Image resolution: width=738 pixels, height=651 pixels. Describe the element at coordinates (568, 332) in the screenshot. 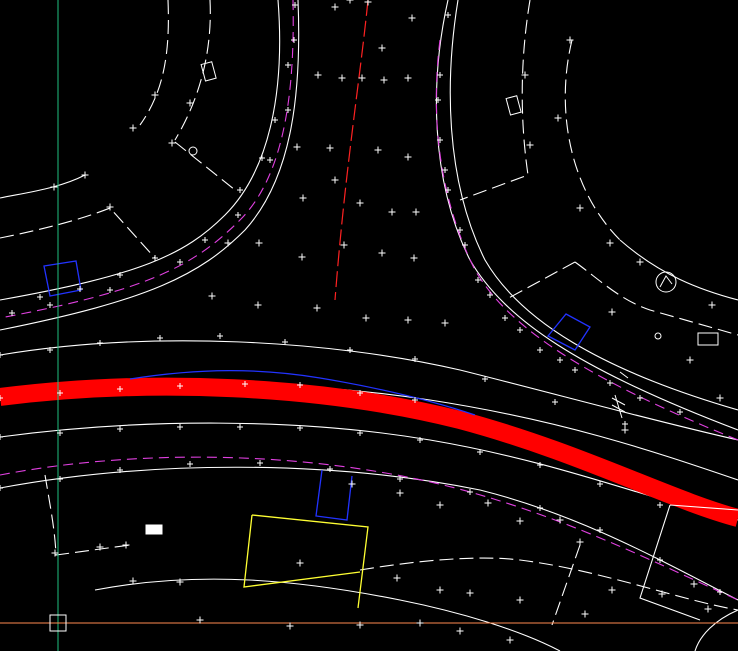

I see `blue-parcel-right` at that location.